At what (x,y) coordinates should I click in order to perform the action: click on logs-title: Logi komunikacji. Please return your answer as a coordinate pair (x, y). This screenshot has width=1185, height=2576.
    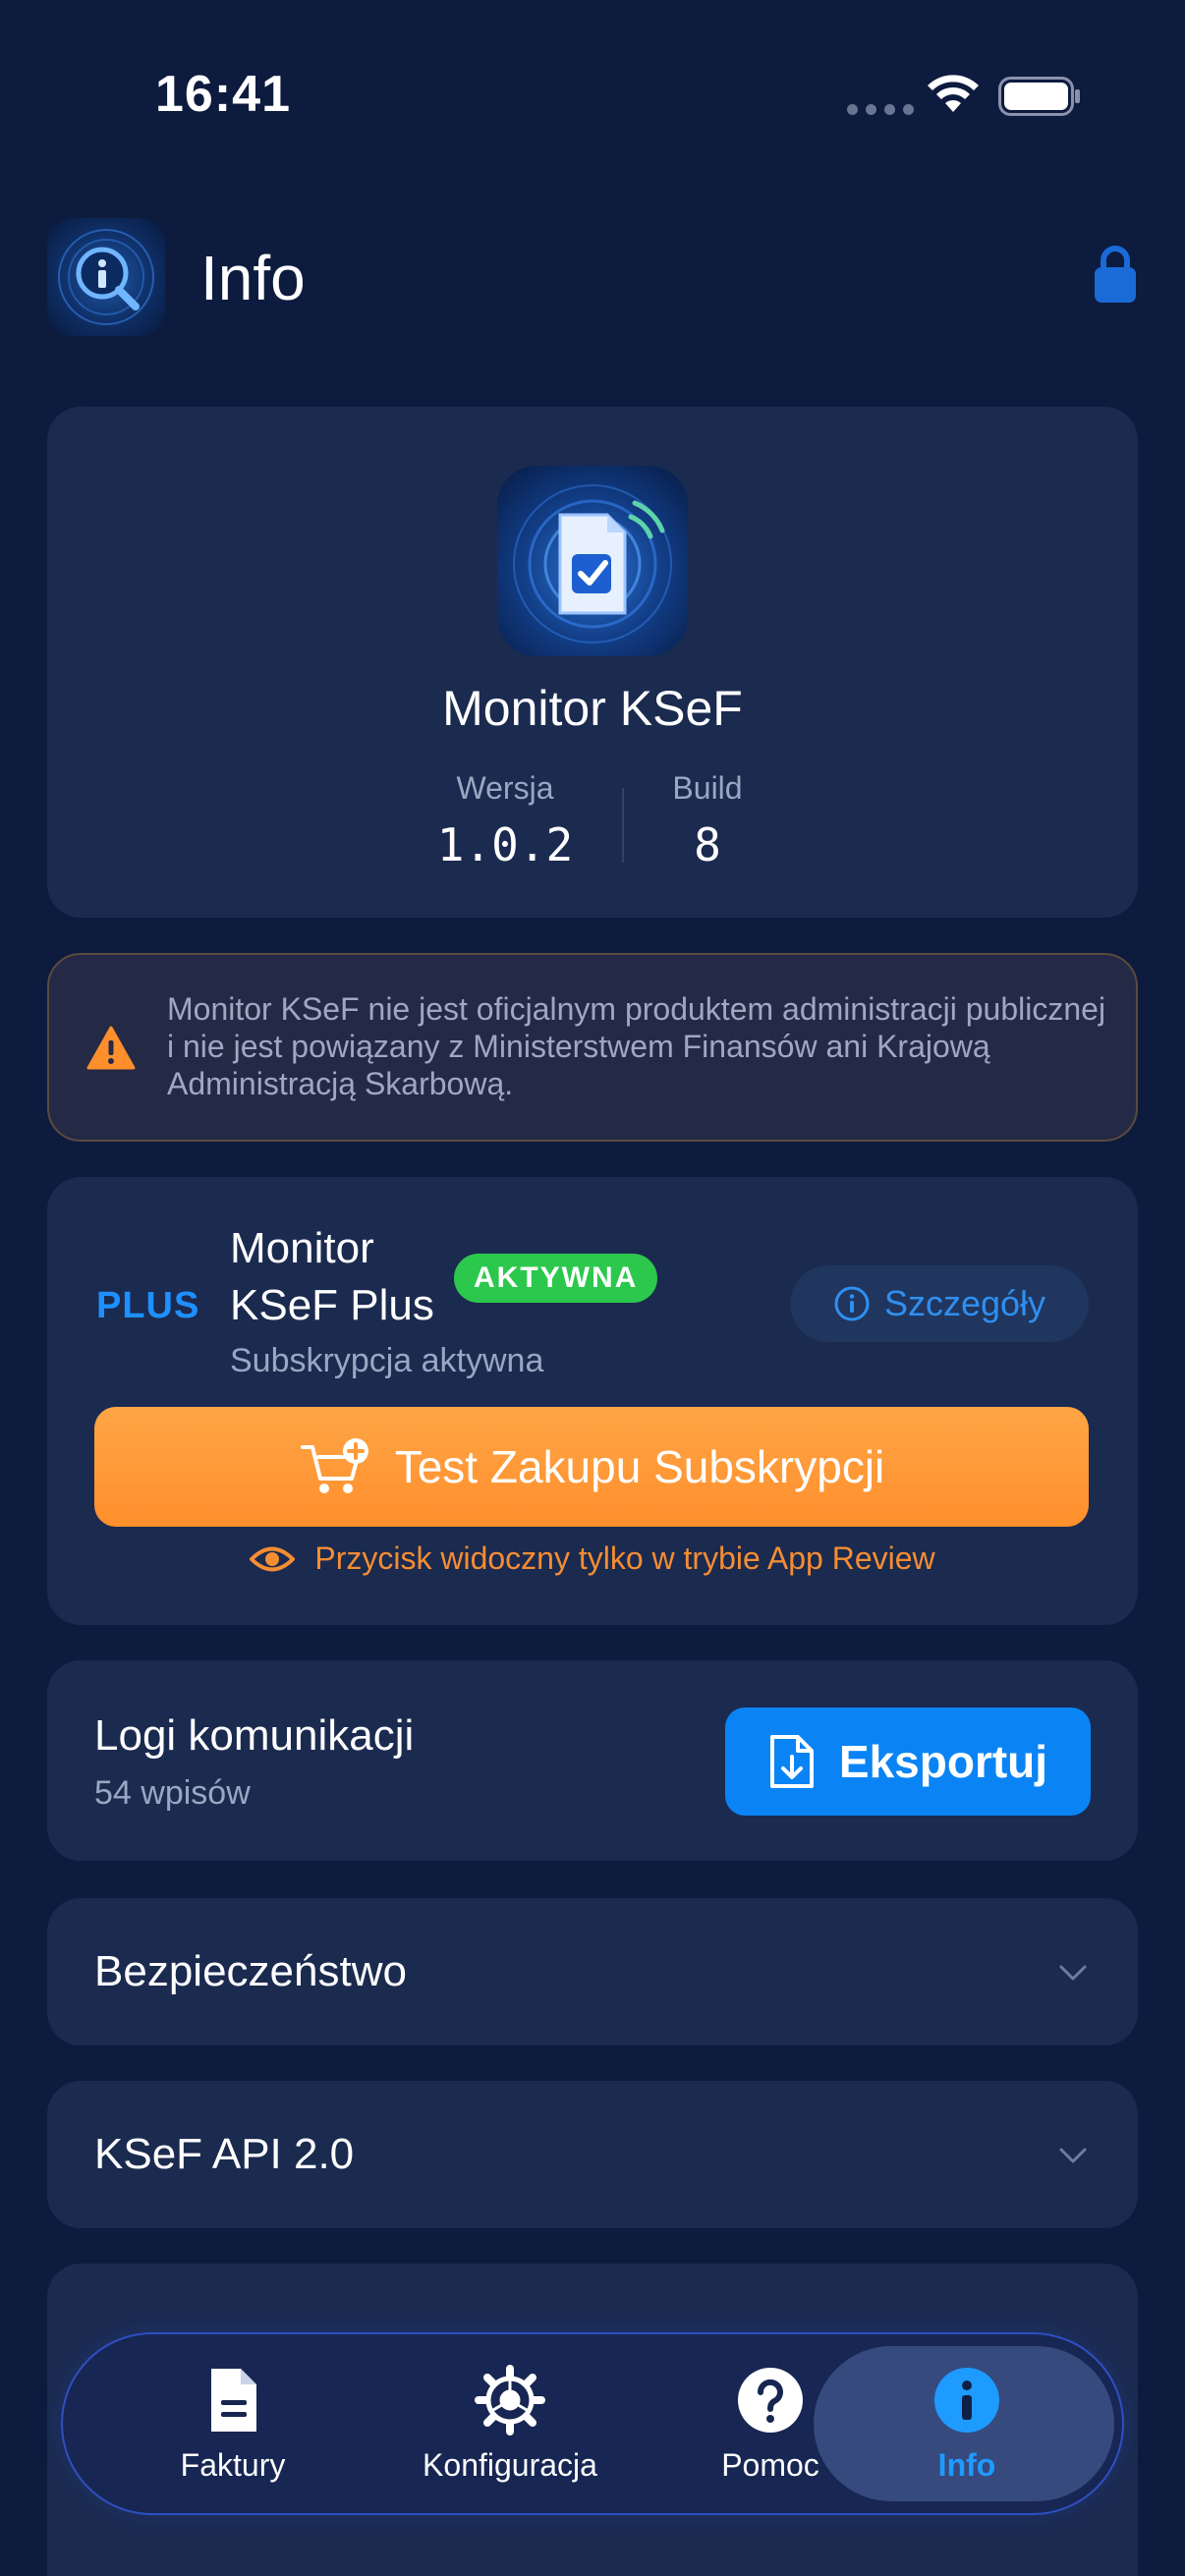
    Looking at the image, I should click on (255, 1735).